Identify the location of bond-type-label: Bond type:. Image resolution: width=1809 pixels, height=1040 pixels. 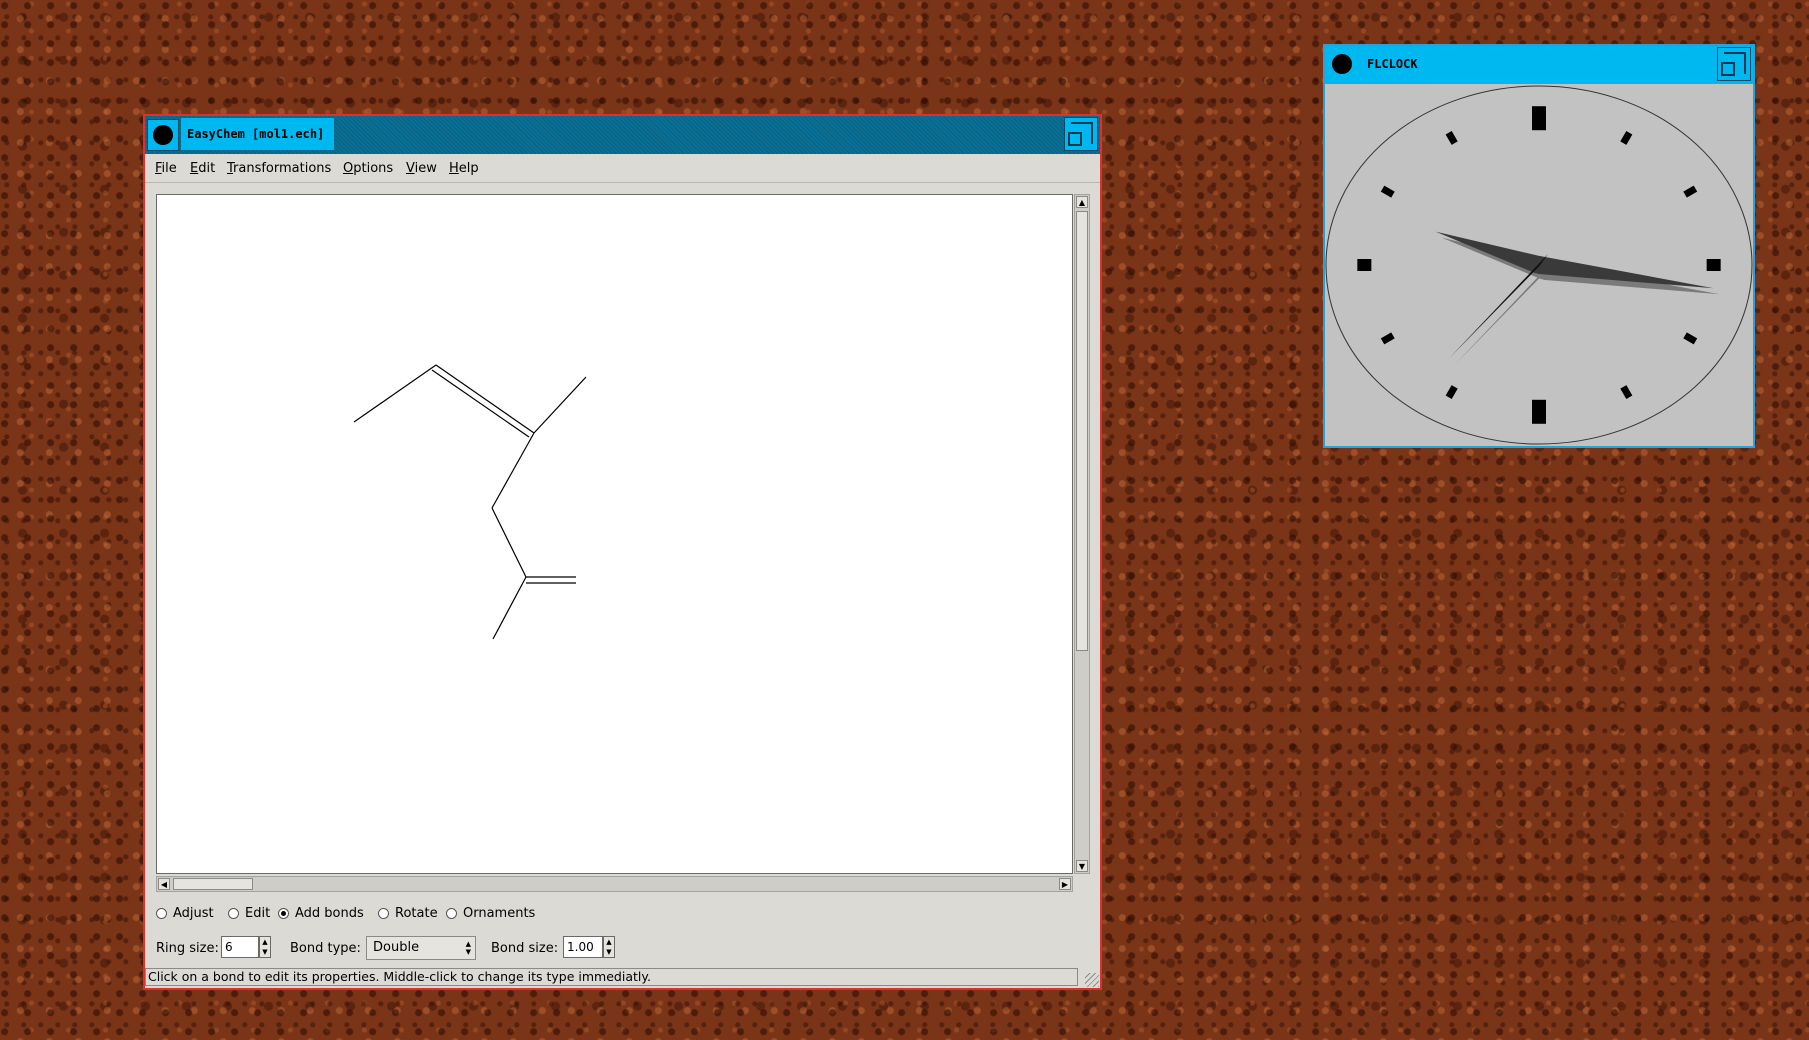
(325, 948).